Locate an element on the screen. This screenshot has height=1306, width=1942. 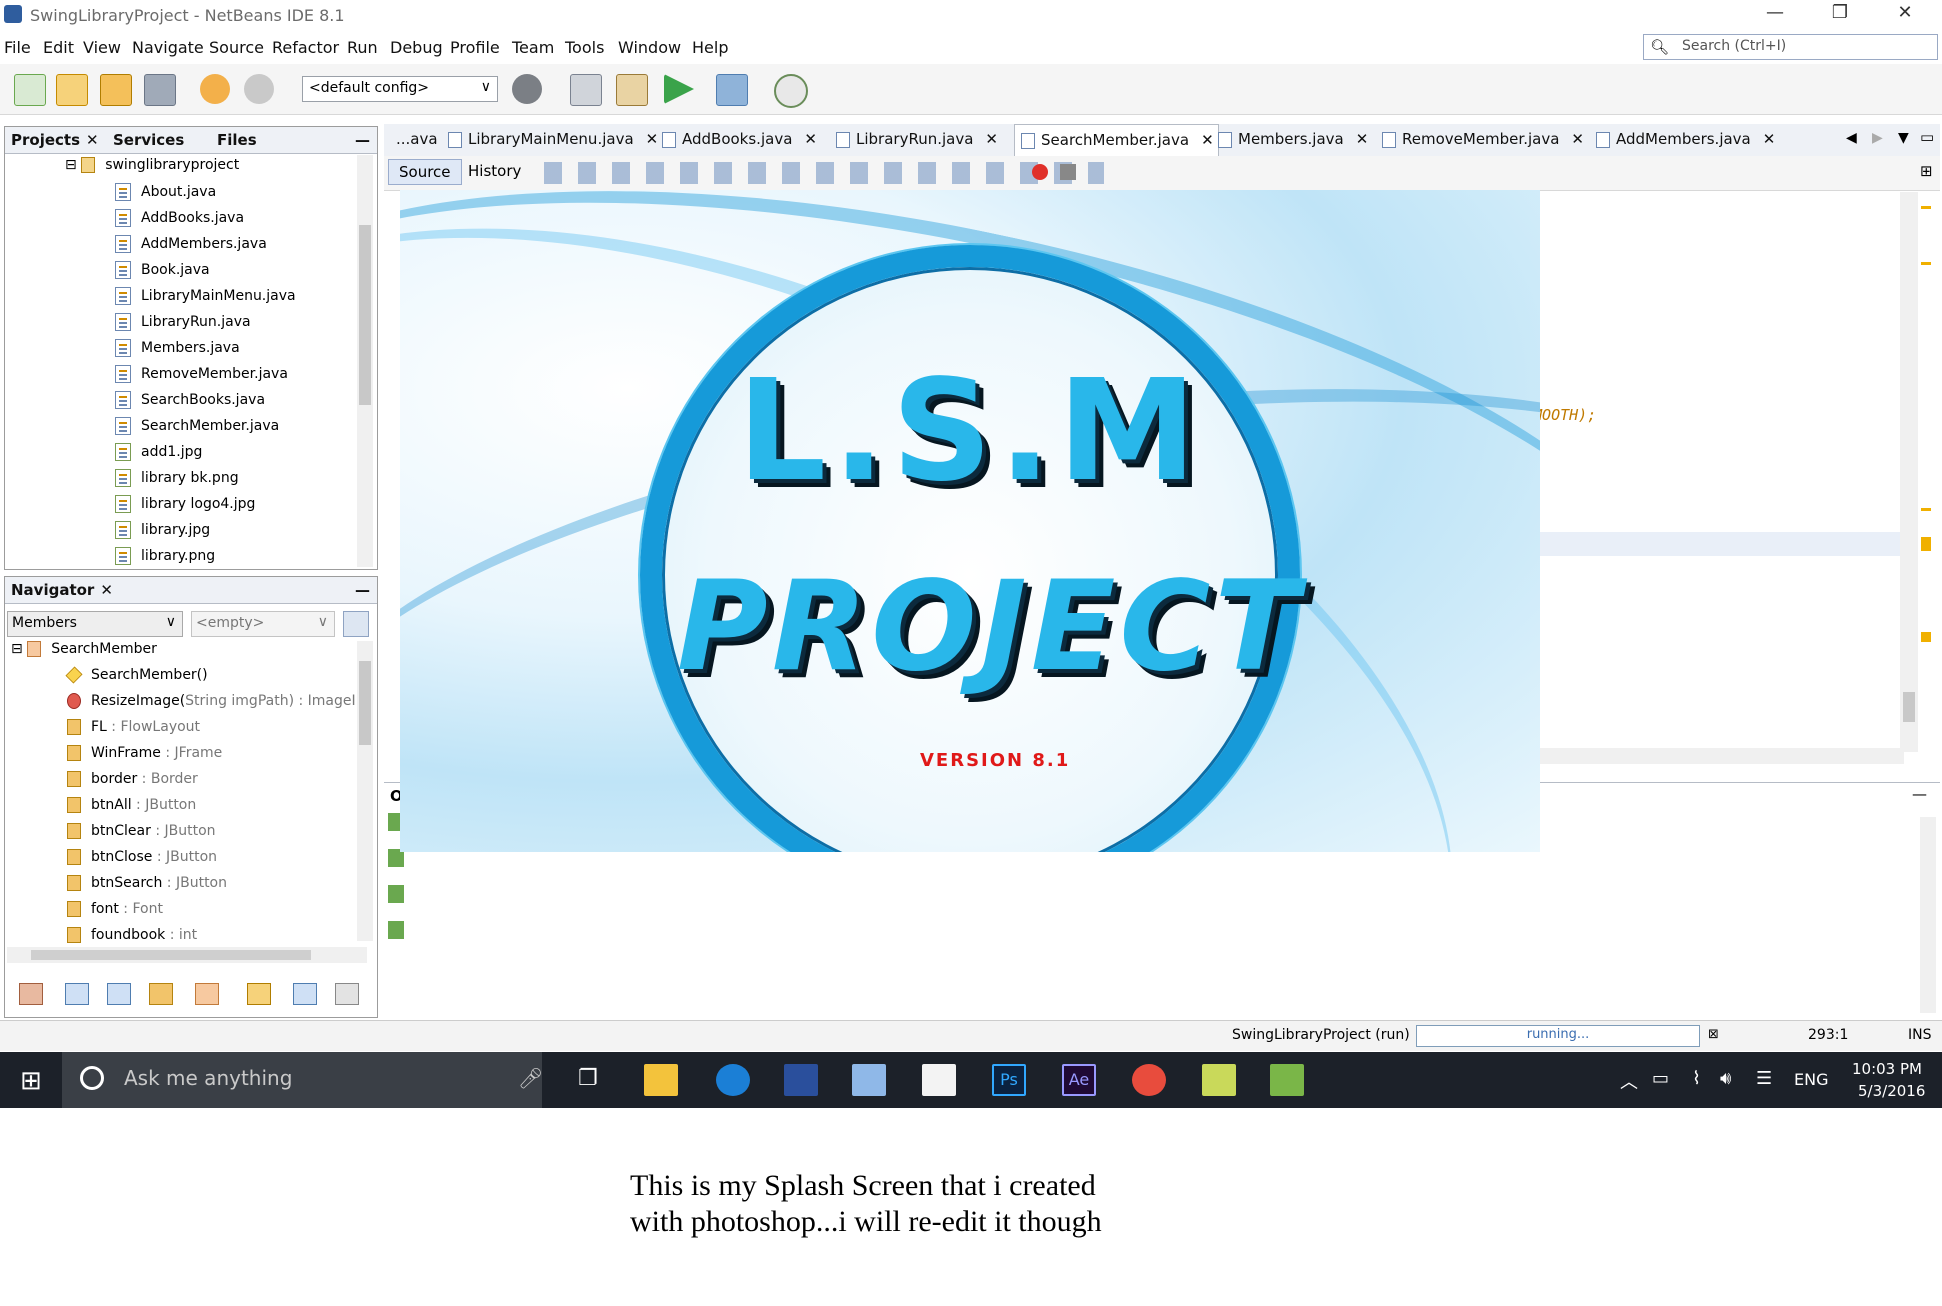
list-item: foundbook : int is located at coordinates (132, 935).